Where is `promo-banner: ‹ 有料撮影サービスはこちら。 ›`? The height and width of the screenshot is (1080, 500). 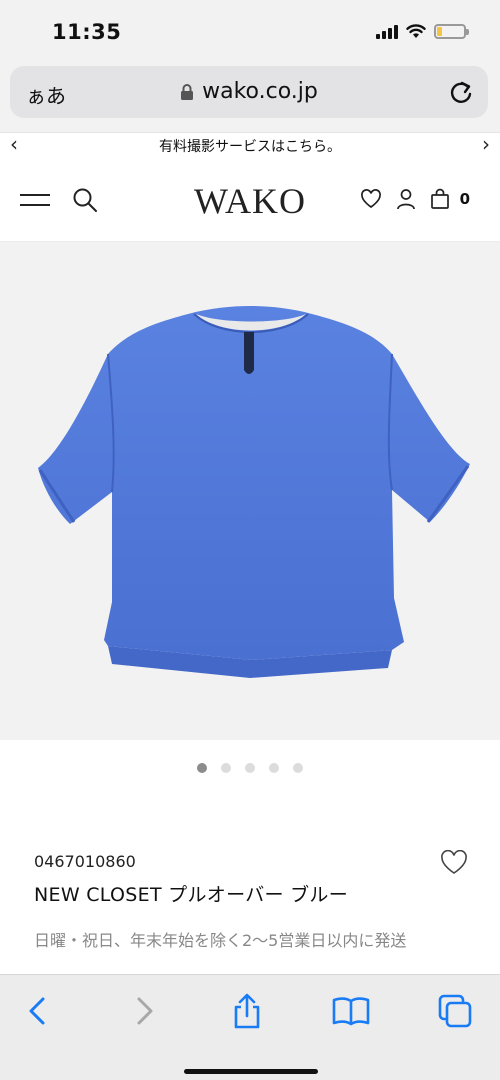 promo-banner: ‹ 有料撮影サービスはこちら。 › is located at coordinates (250, 145).